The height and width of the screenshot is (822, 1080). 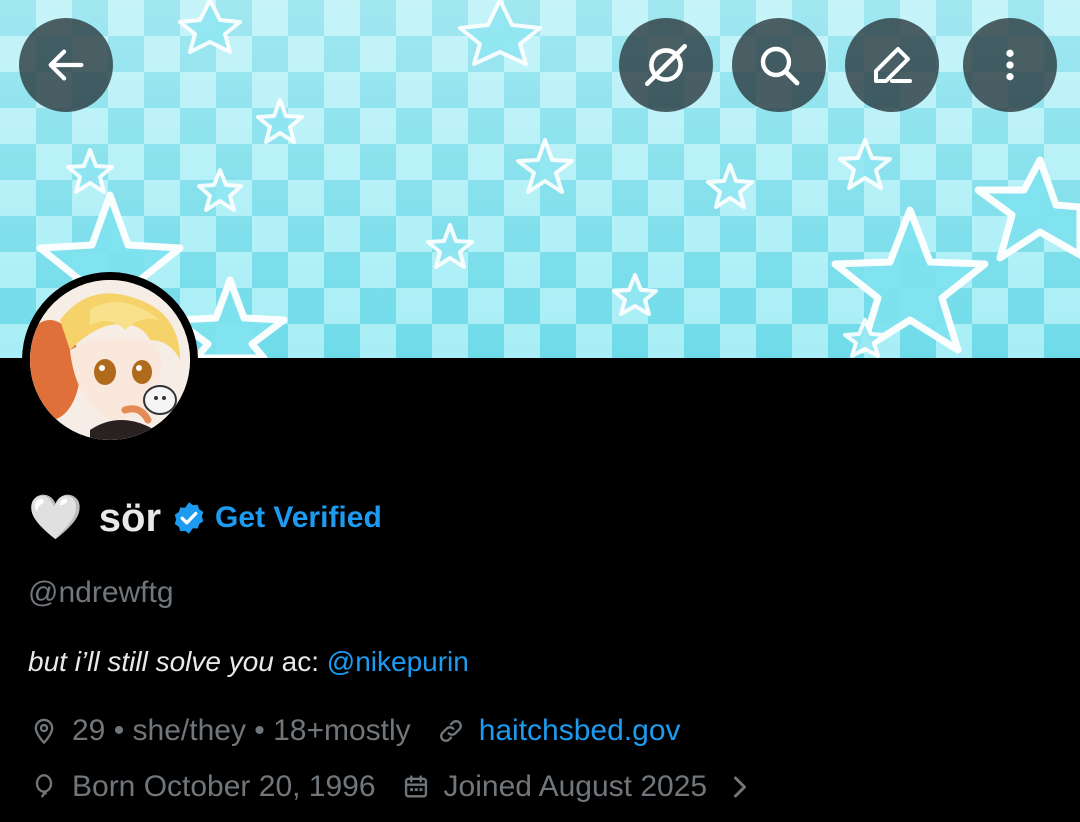 I want to click on born-text: Born October 20, 1996, so click(x=224, y=786).